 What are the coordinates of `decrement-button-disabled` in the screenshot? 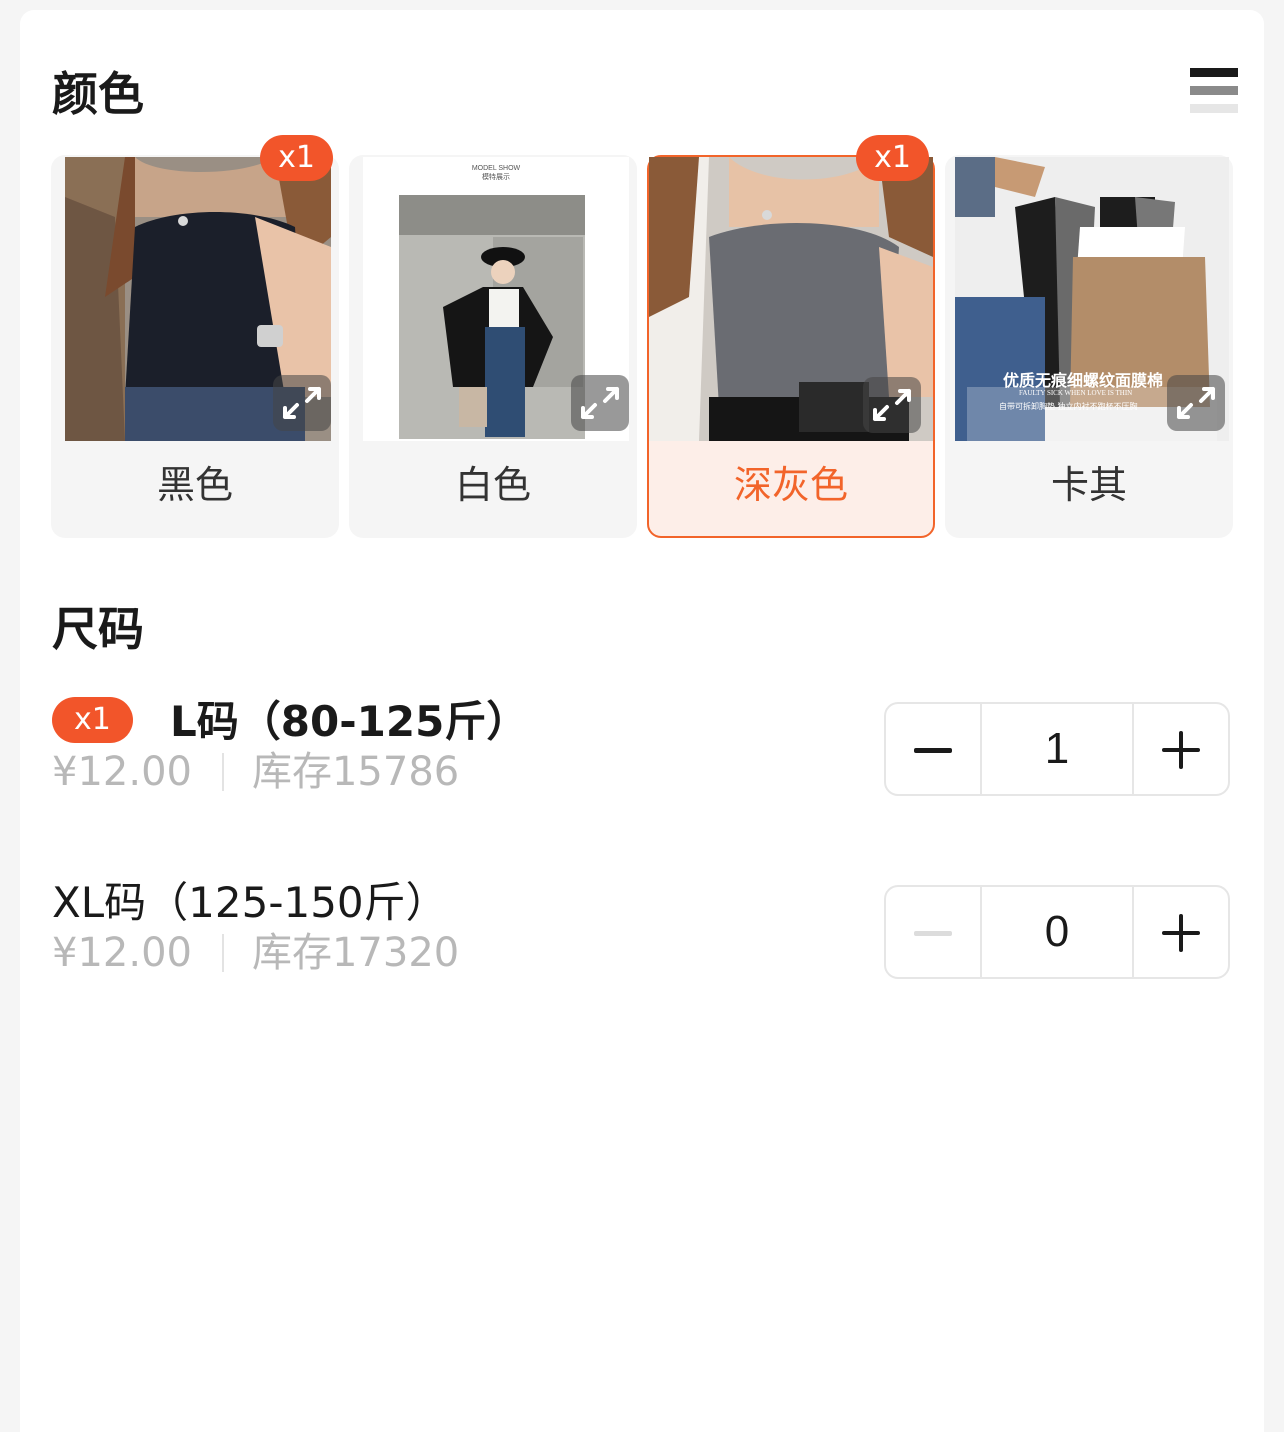 It's located at (933, 932).